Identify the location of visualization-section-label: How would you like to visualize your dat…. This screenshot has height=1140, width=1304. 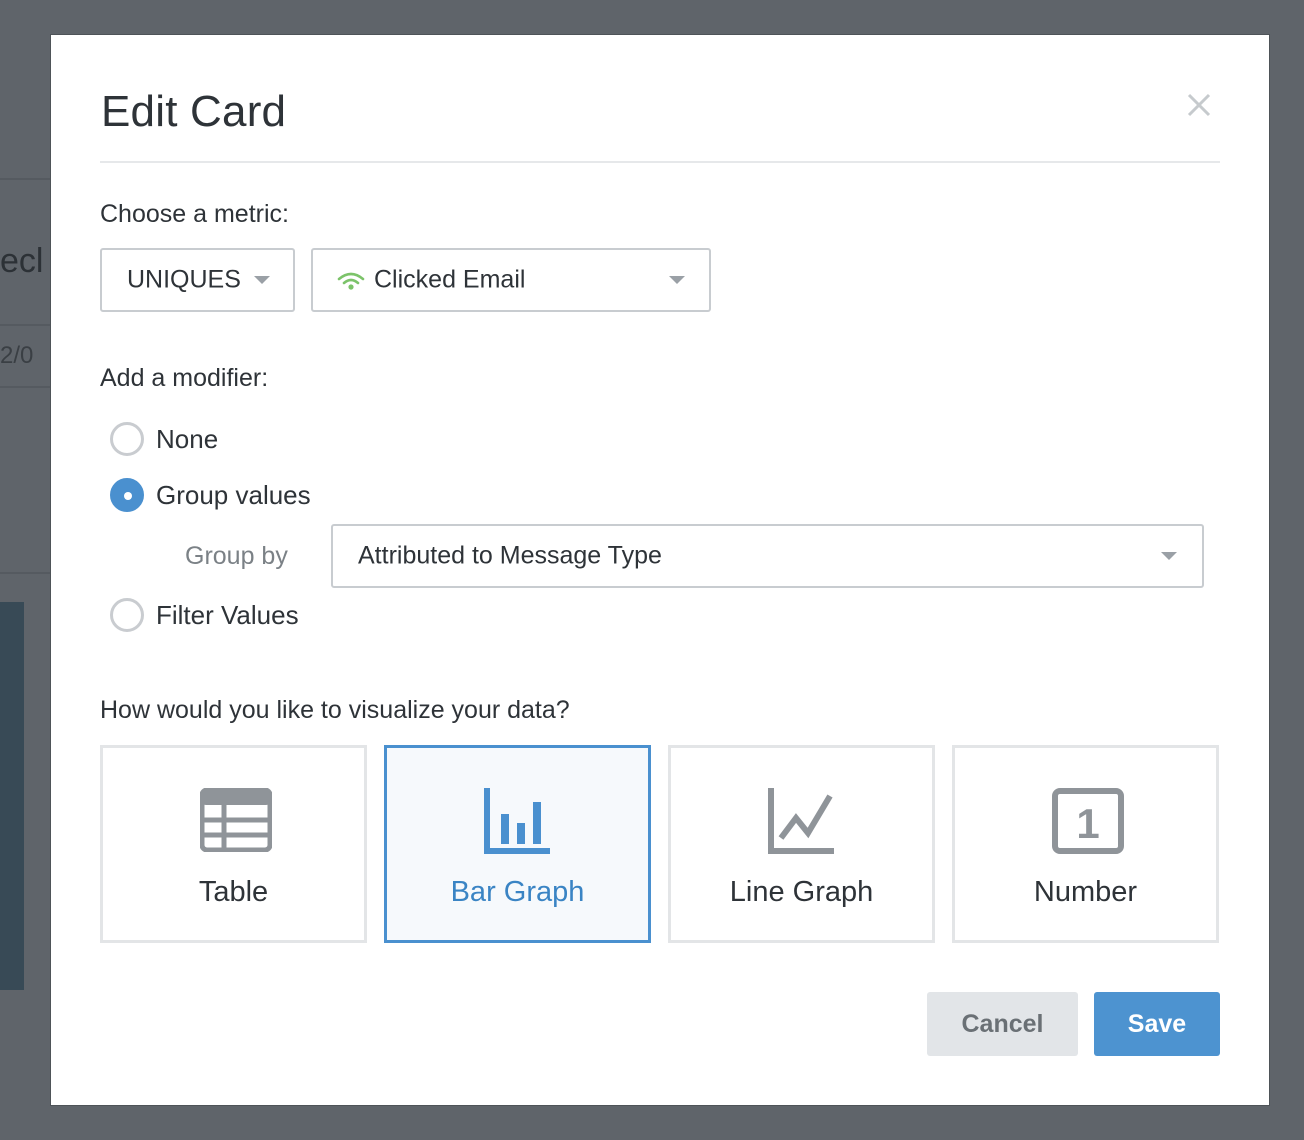
(335, 710).